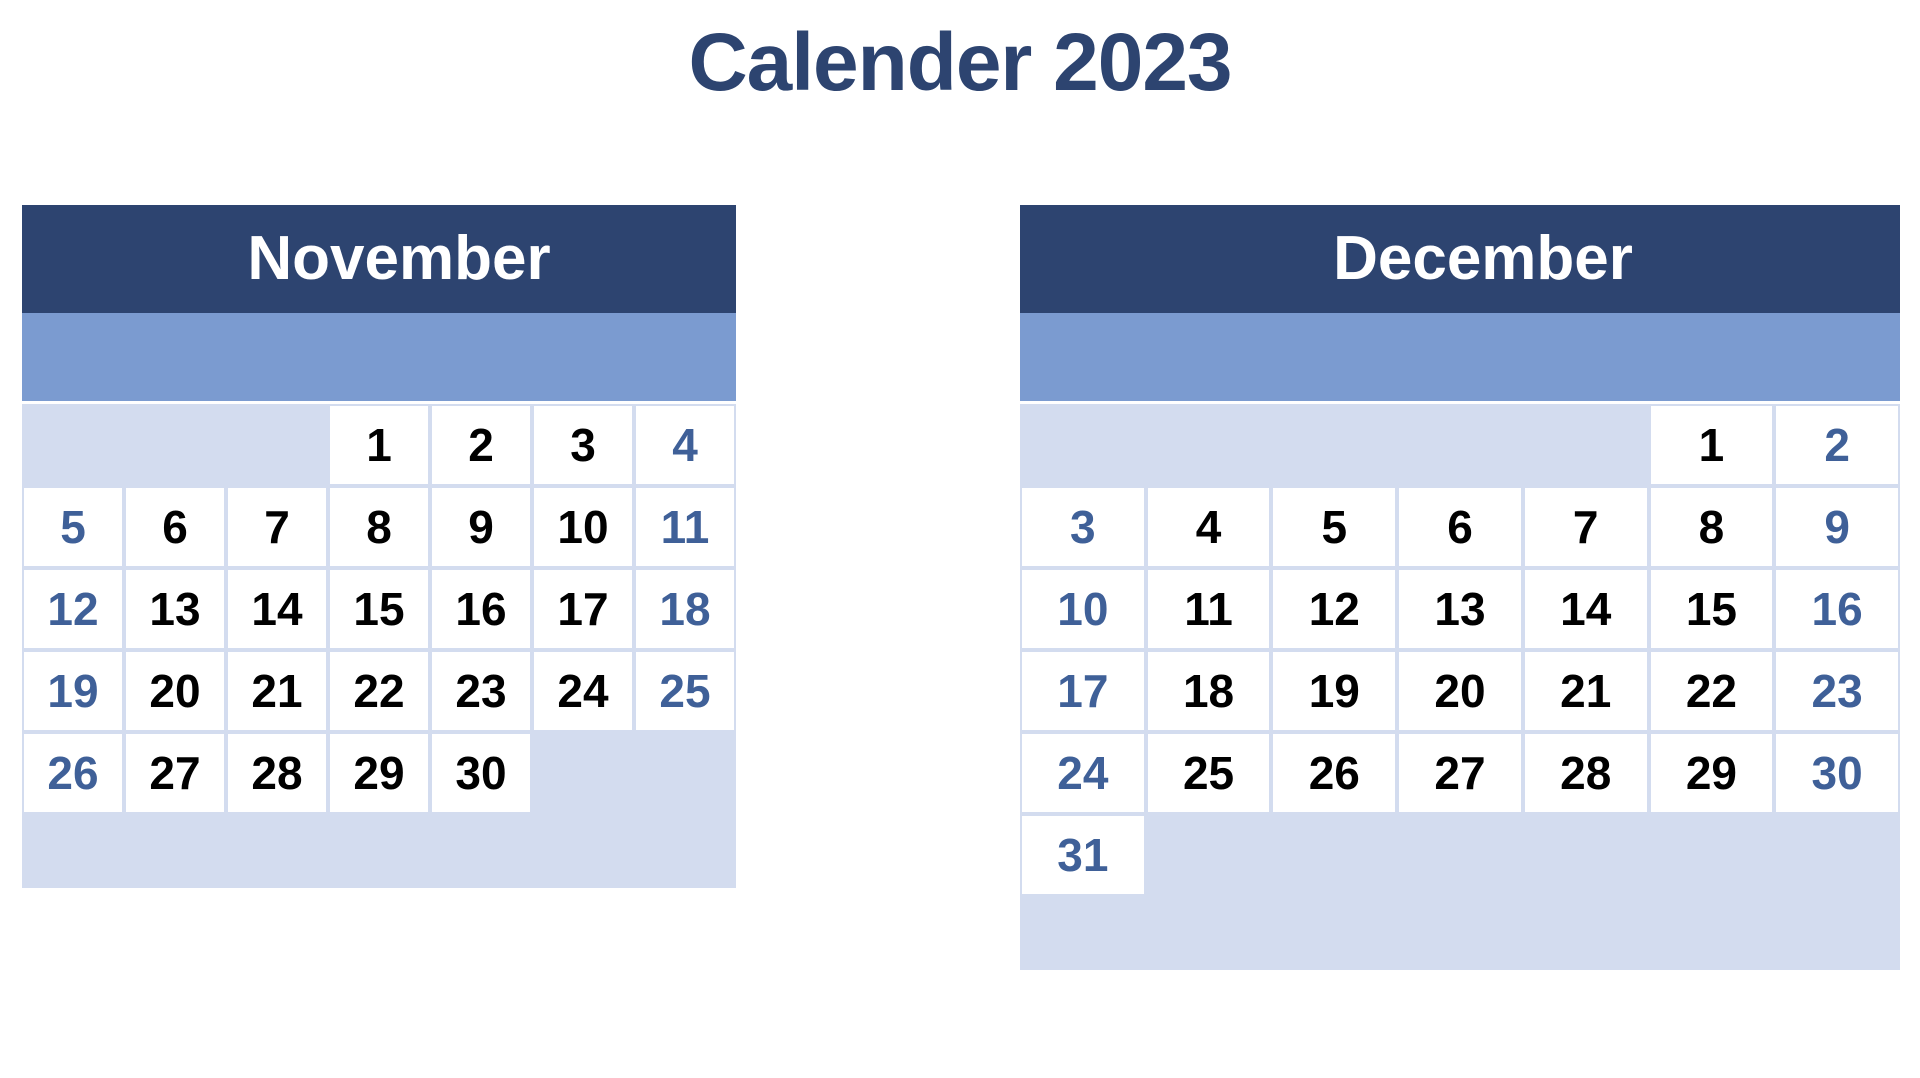  I want to click on weekday-header-december, so click(1460, 357).